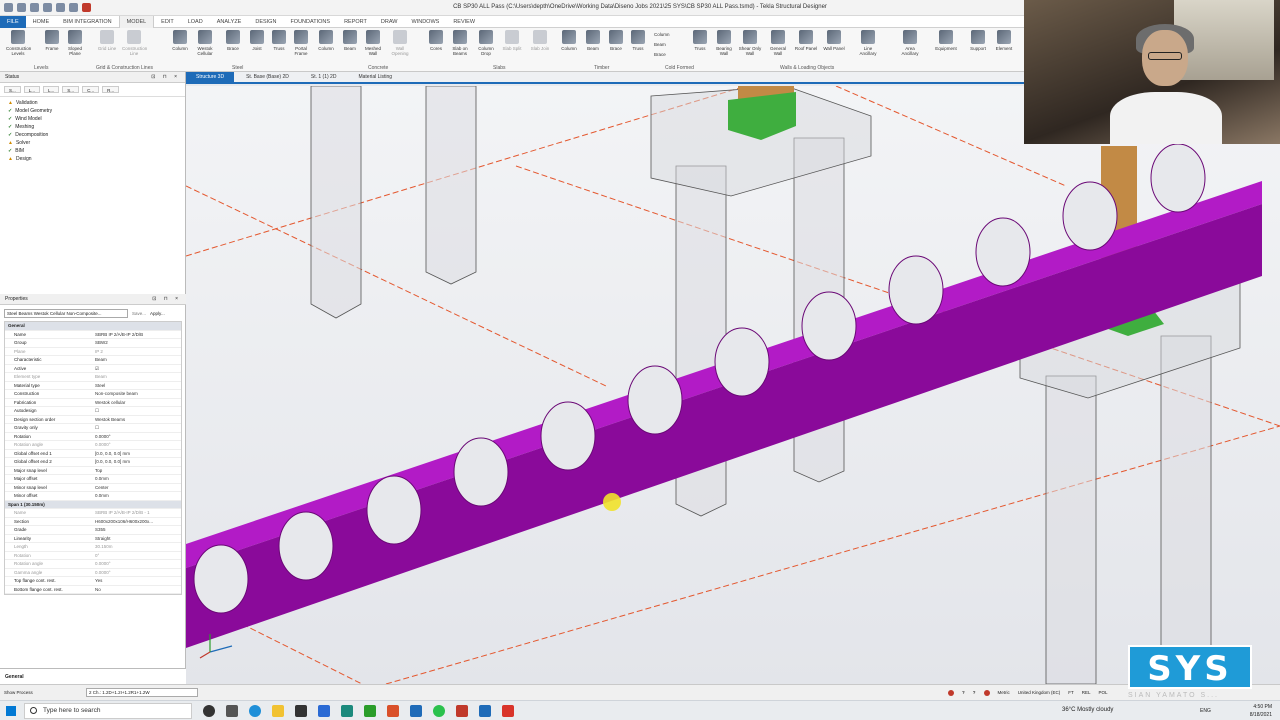 The image size is (1280, 720). I want to click on property-value: Westok cellular, so click(137, 403).